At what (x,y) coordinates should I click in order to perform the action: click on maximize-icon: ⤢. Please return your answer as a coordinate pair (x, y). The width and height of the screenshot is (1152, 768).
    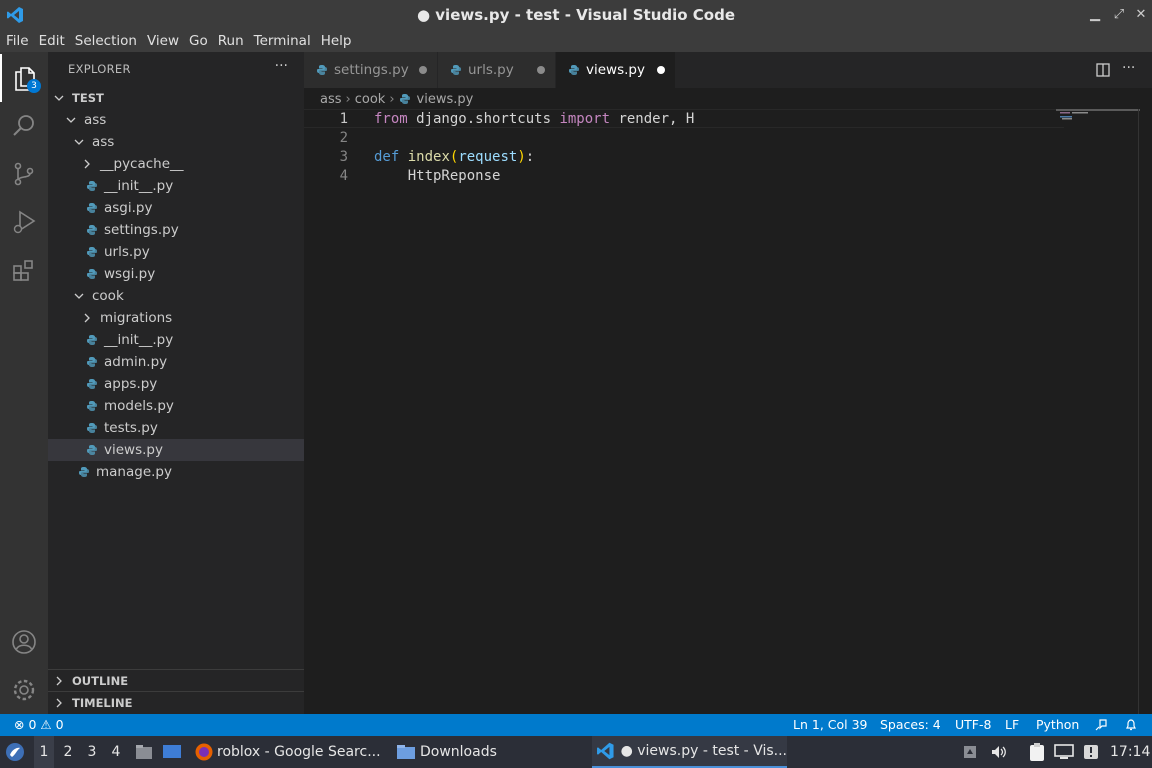
    Looking at the image, I should click on (1119, 15).